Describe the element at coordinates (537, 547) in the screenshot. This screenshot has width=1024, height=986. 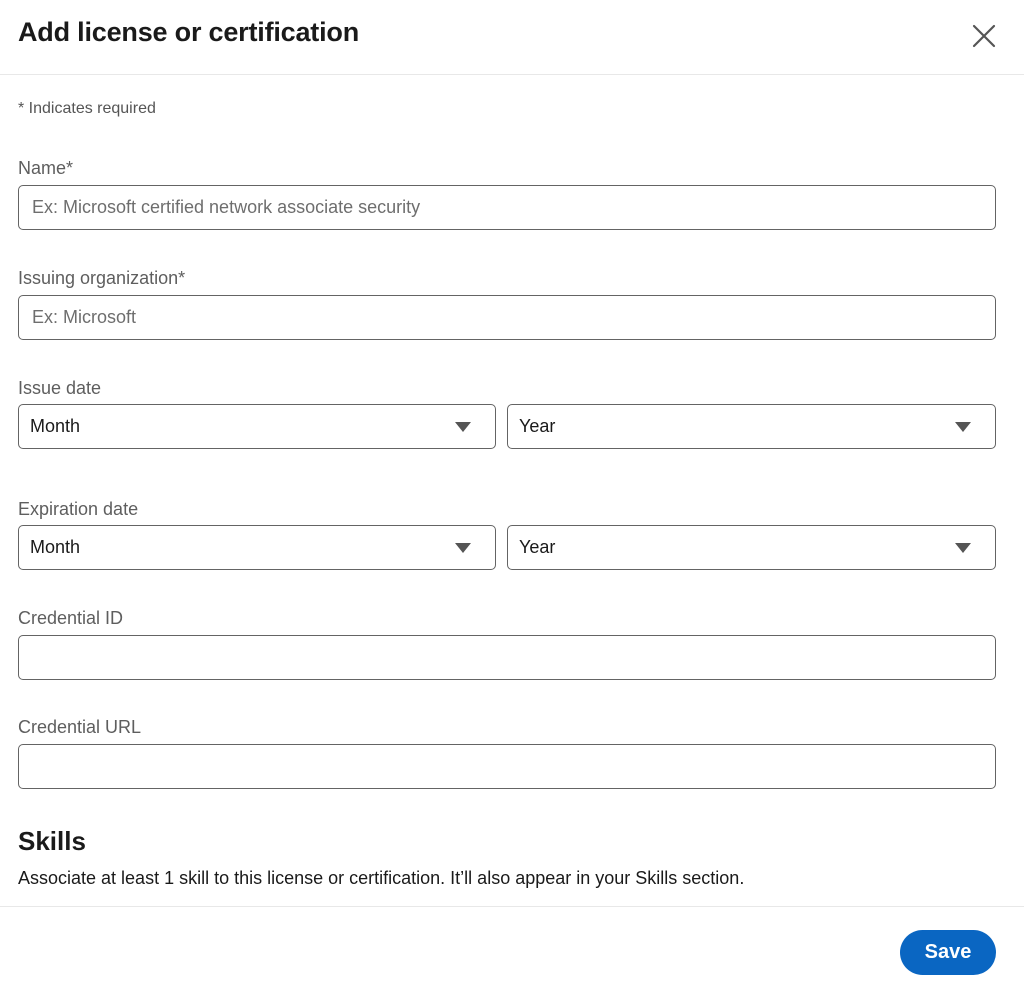
I see `expiration-year-value: Year` at that location.